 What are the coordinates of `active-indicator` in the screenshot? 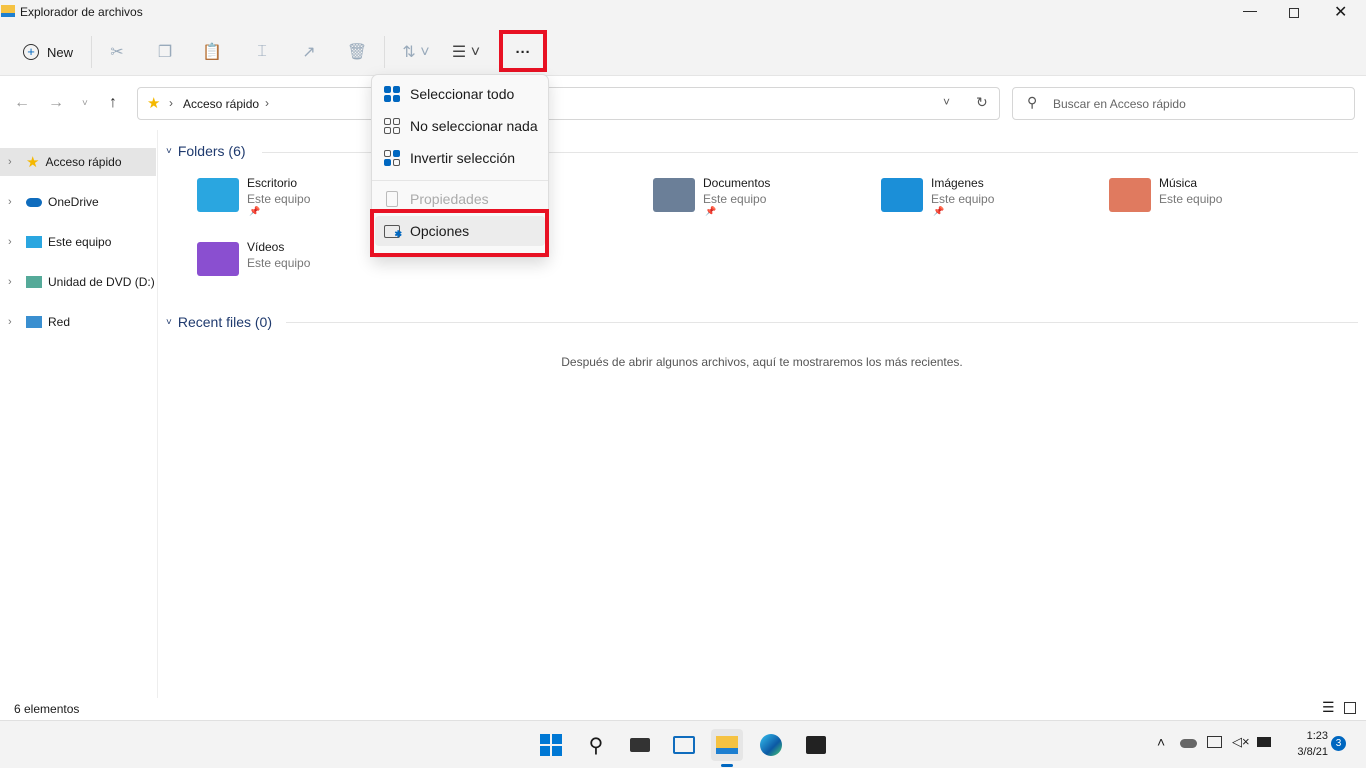 It's located at (727, 765).